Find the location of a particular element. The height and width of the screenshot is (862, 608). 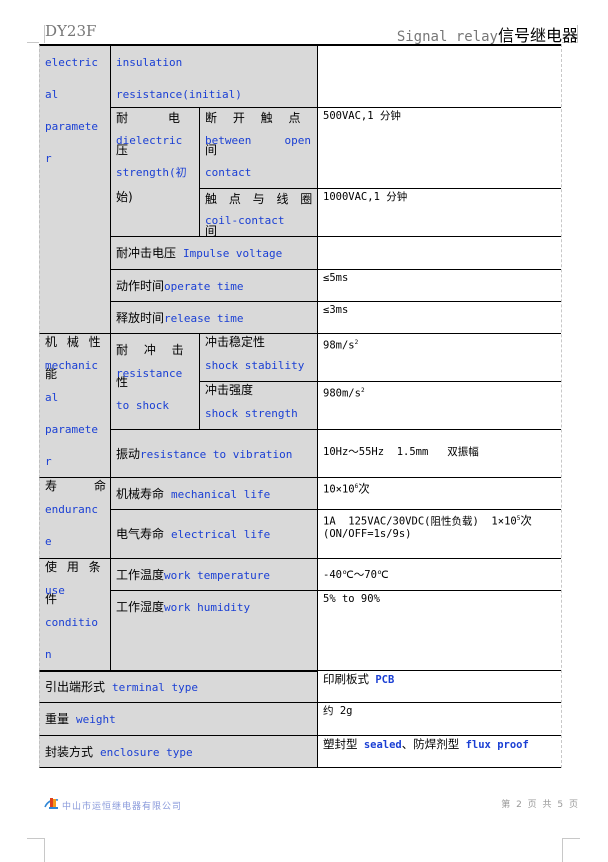

label-shock-stability-en: shock stability is located at coordinates (255, 365).